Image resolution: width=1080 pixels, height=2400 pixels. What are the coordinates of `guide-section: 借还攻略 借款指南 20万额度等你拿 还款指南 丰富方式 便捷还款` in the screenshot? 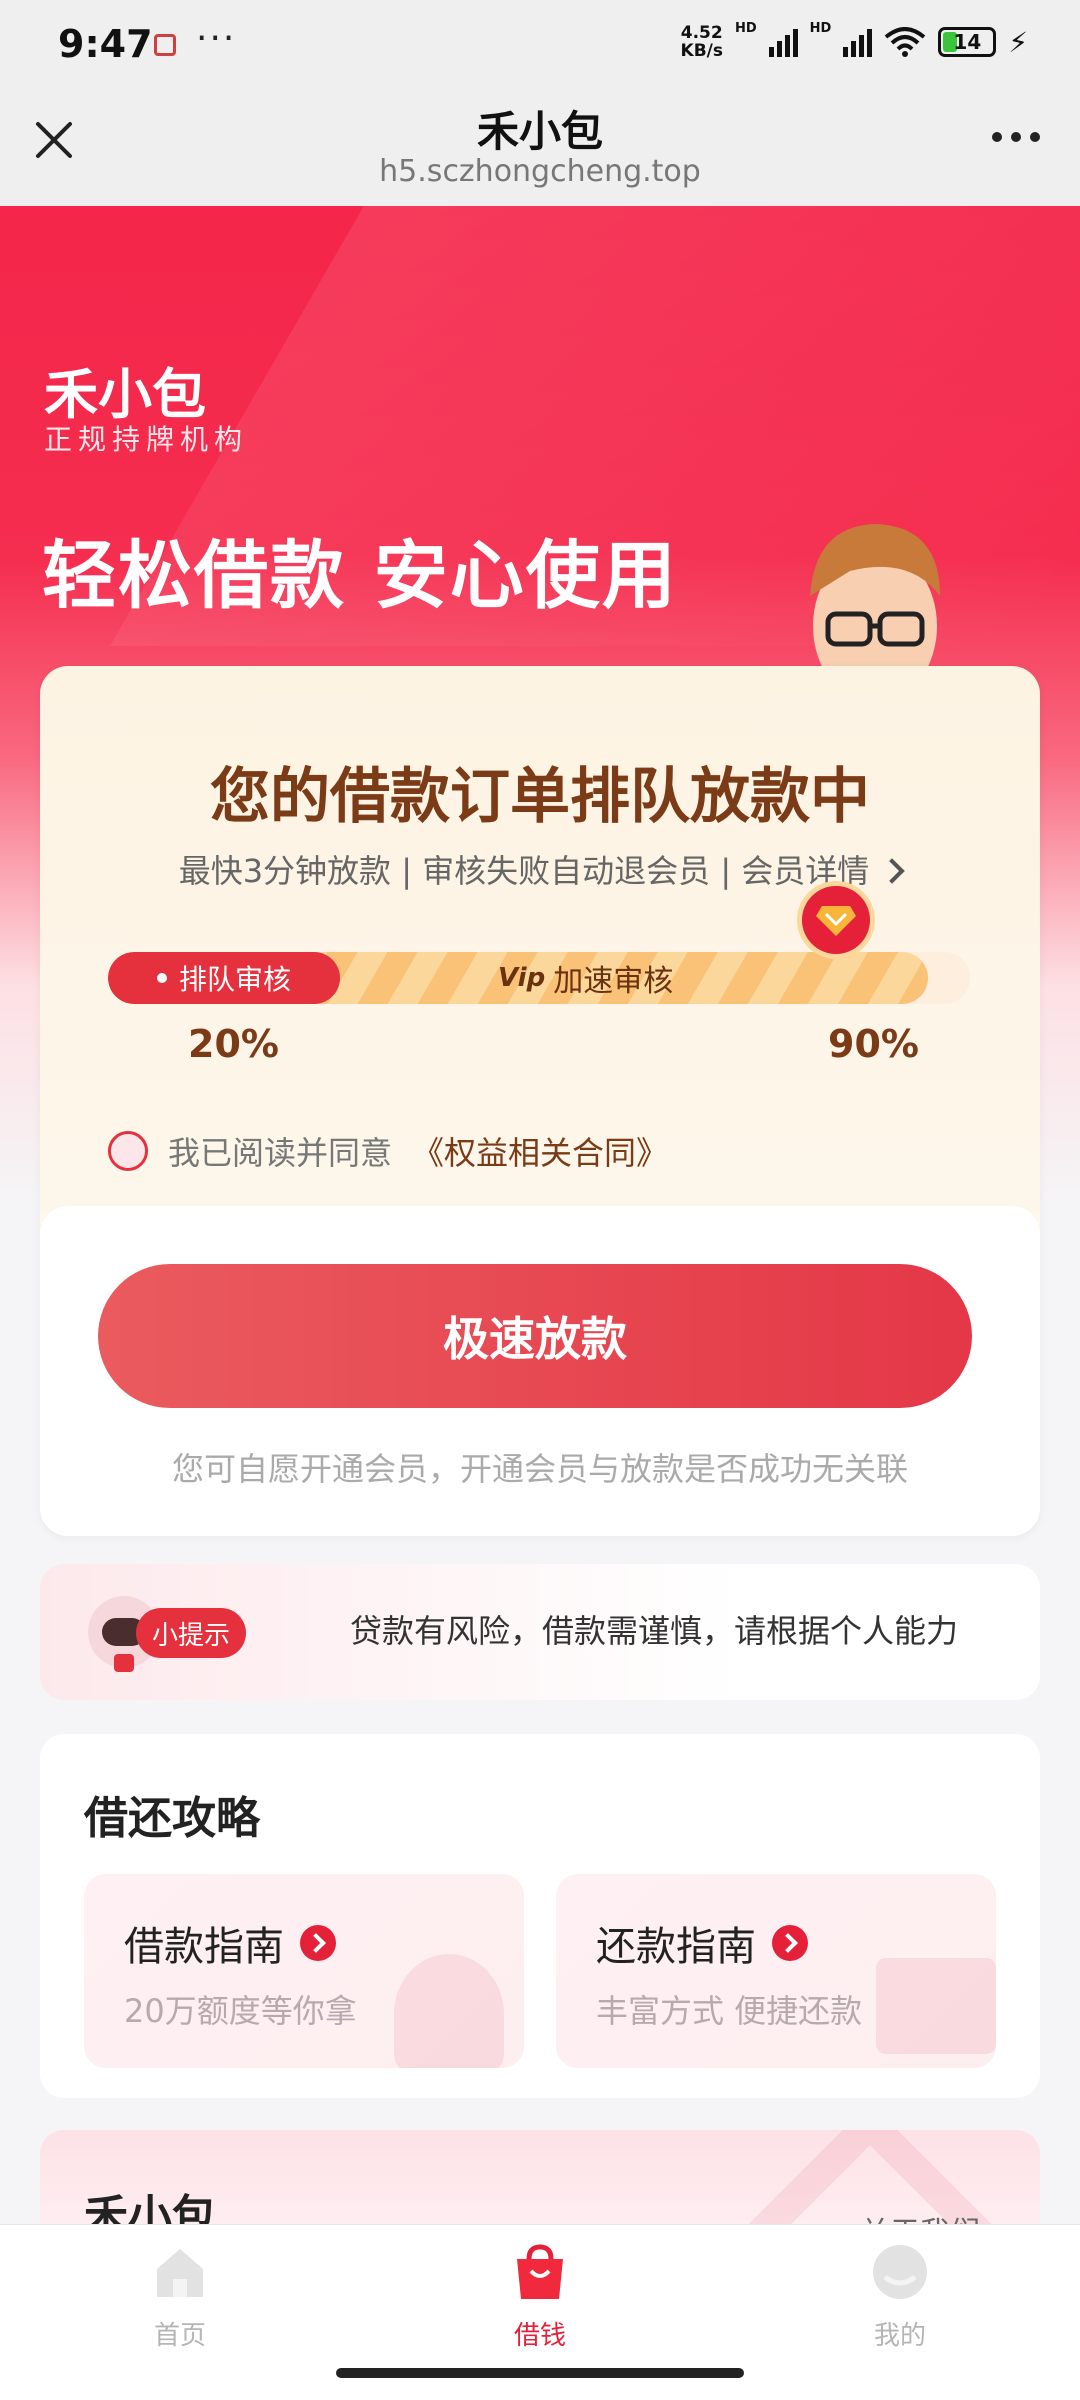 It's located at (540, 1916).